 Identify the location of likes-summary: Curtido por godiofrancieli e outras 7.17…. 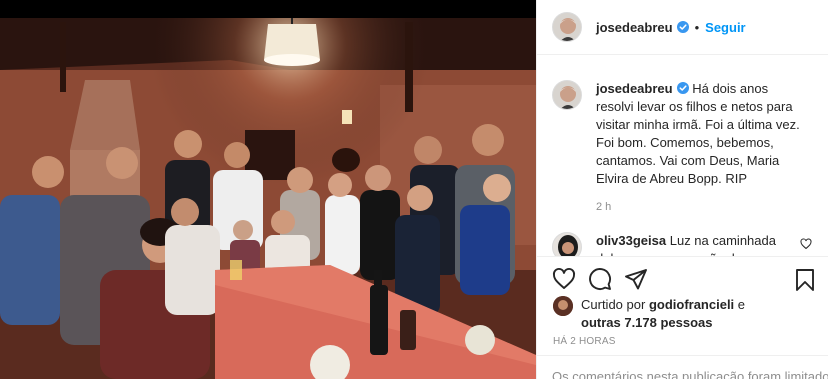
(649, 314).